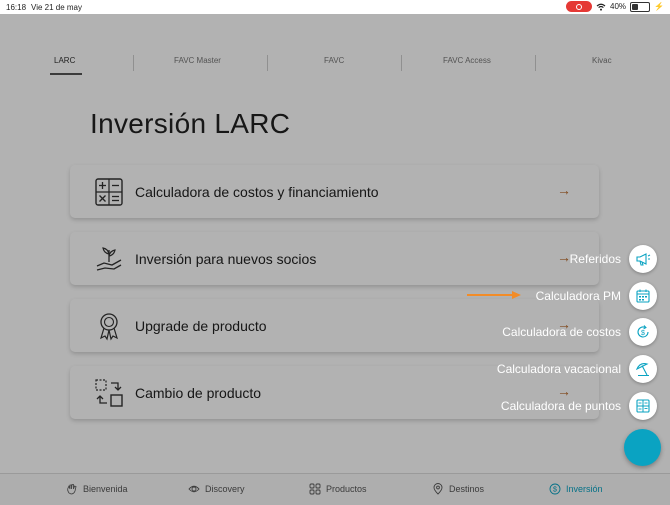 This screenshot has height=505, width=670. What do you see at coordinates (558, 369) in the screenshot?
I see `fab-label: Calculadora vacacional` at bounding box center [558, 369].